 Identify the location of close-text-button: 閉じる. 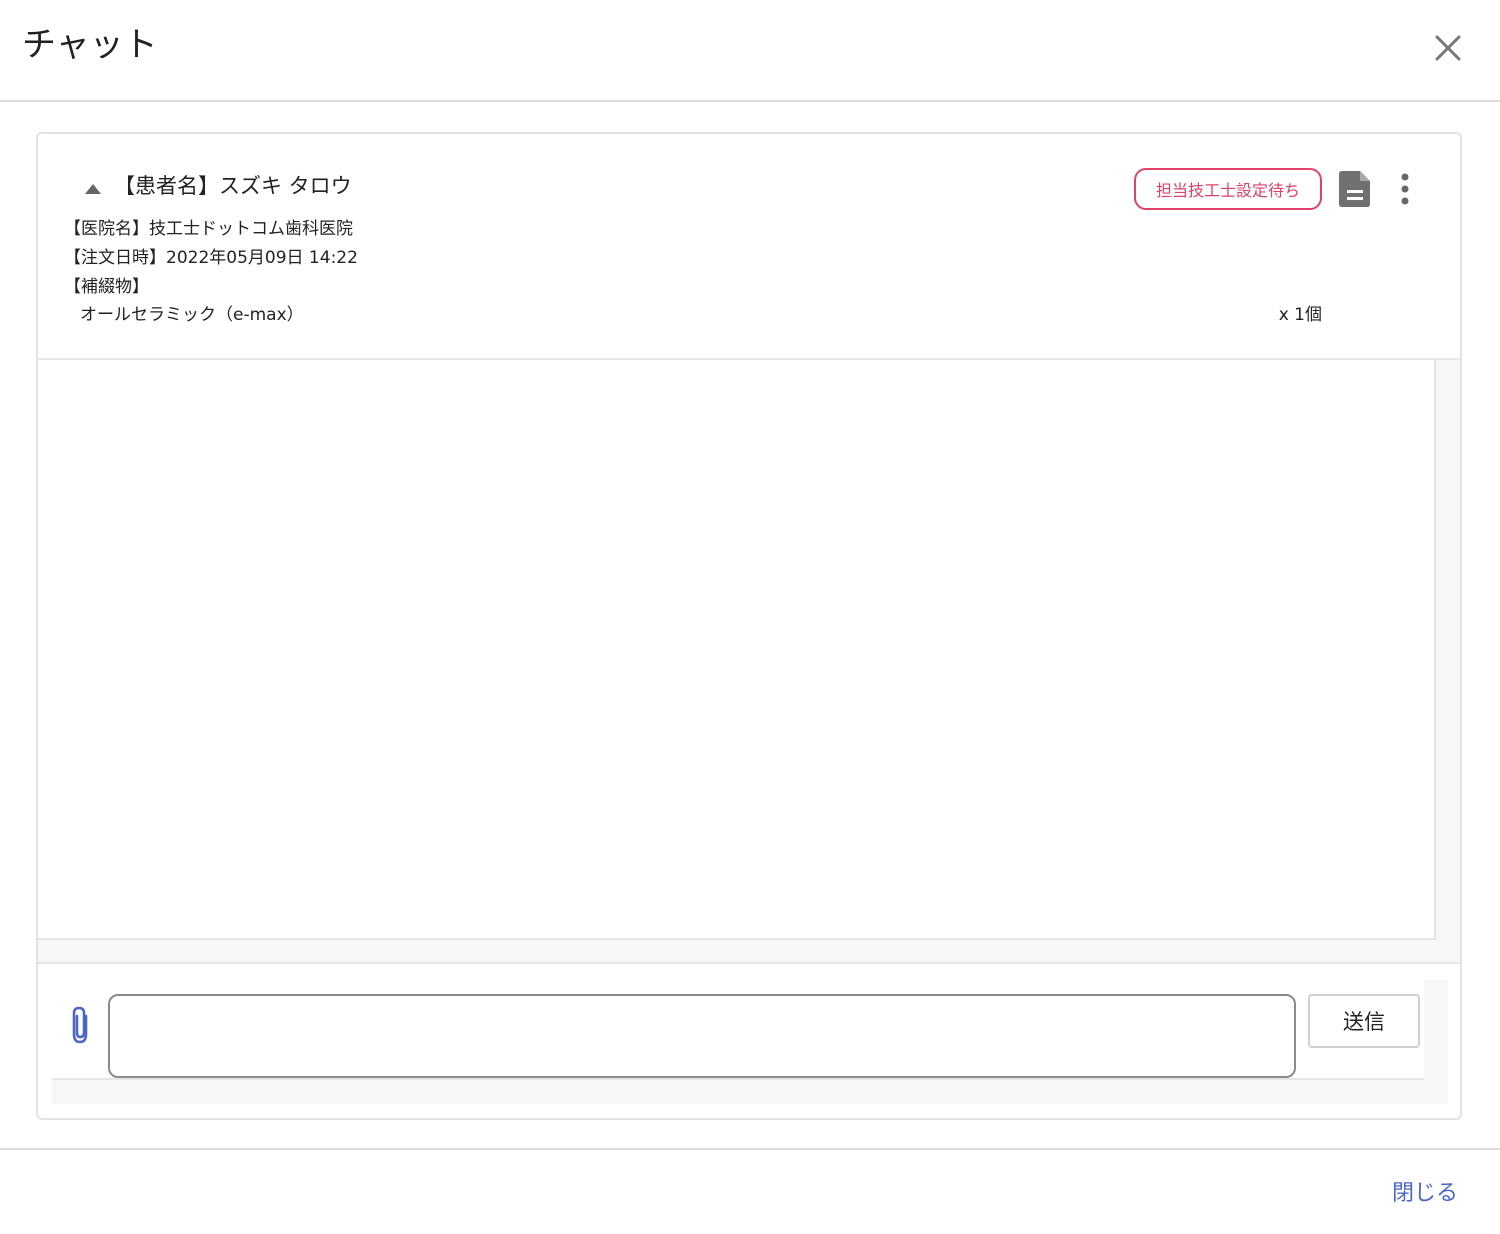
(1425, 1194).